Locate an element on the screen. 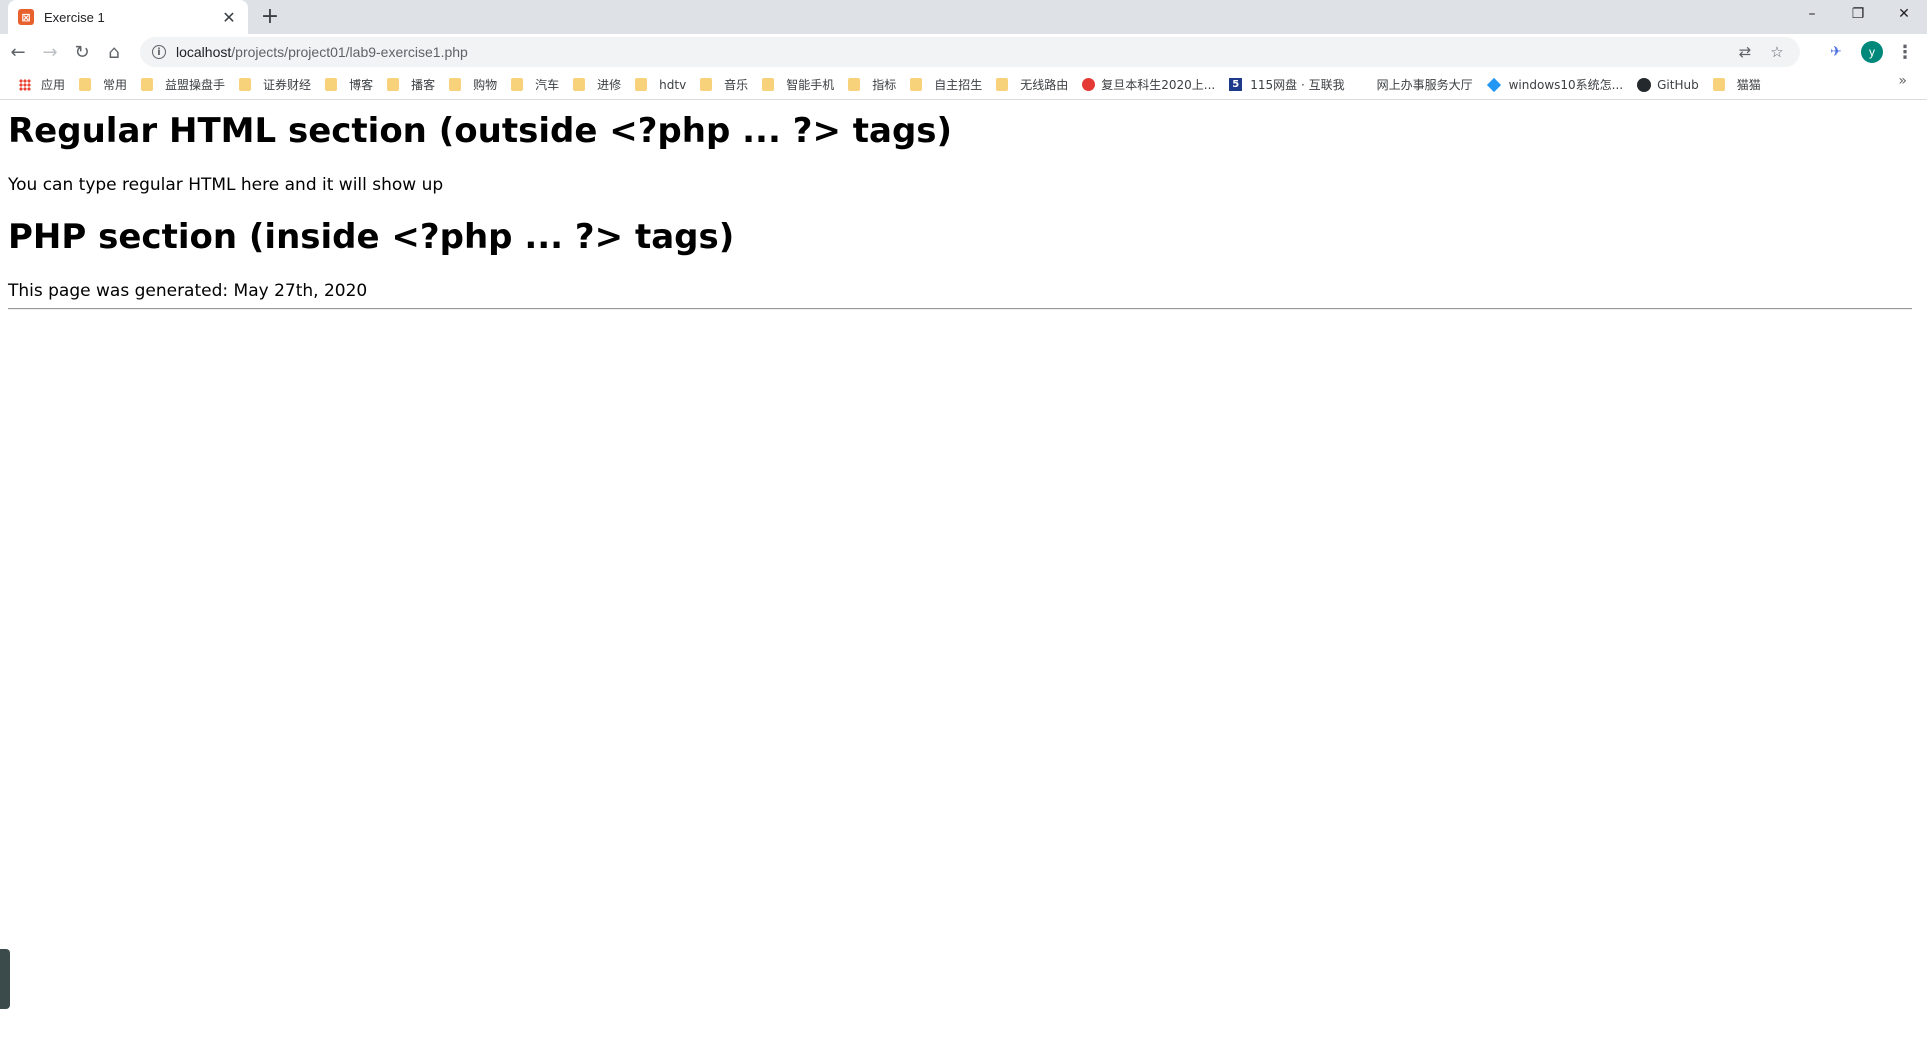  url-path: /projects/project01/lab9-exercise1.php is located at coordinates (349, 52).